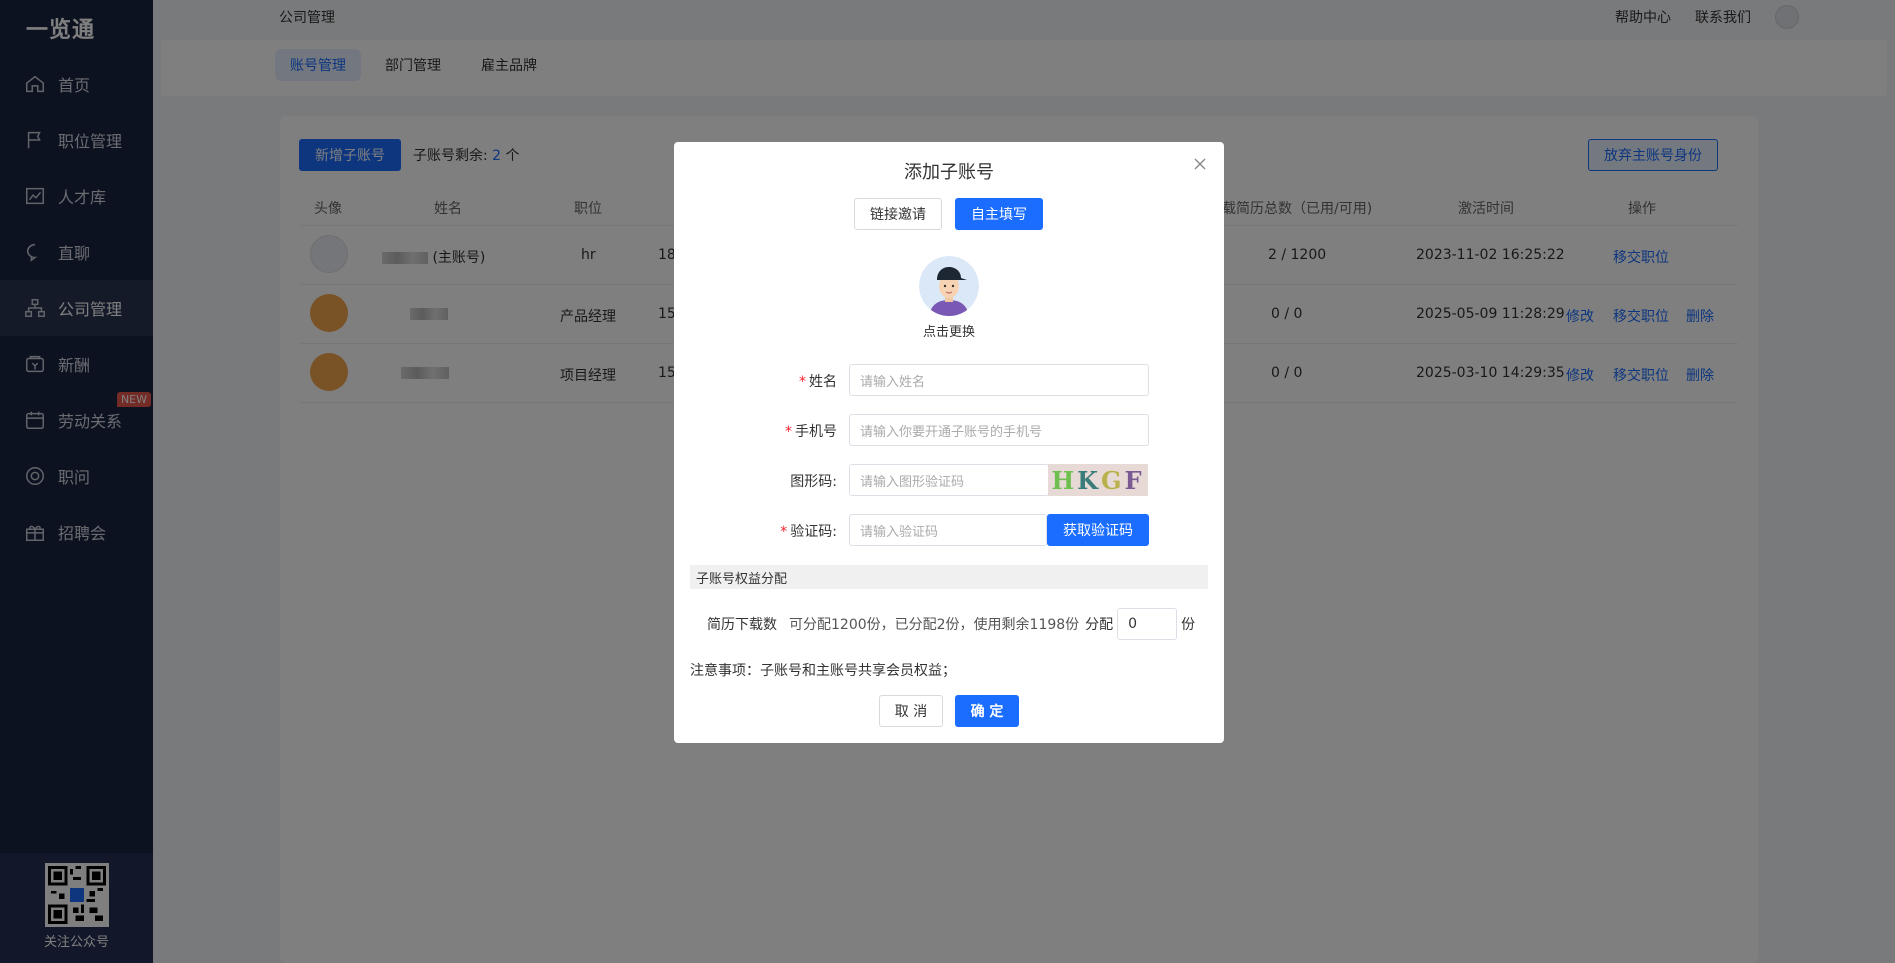 This screenshot has height=963, width=1895. I want to click on confirm-button: 确 定, so click(987, 711).